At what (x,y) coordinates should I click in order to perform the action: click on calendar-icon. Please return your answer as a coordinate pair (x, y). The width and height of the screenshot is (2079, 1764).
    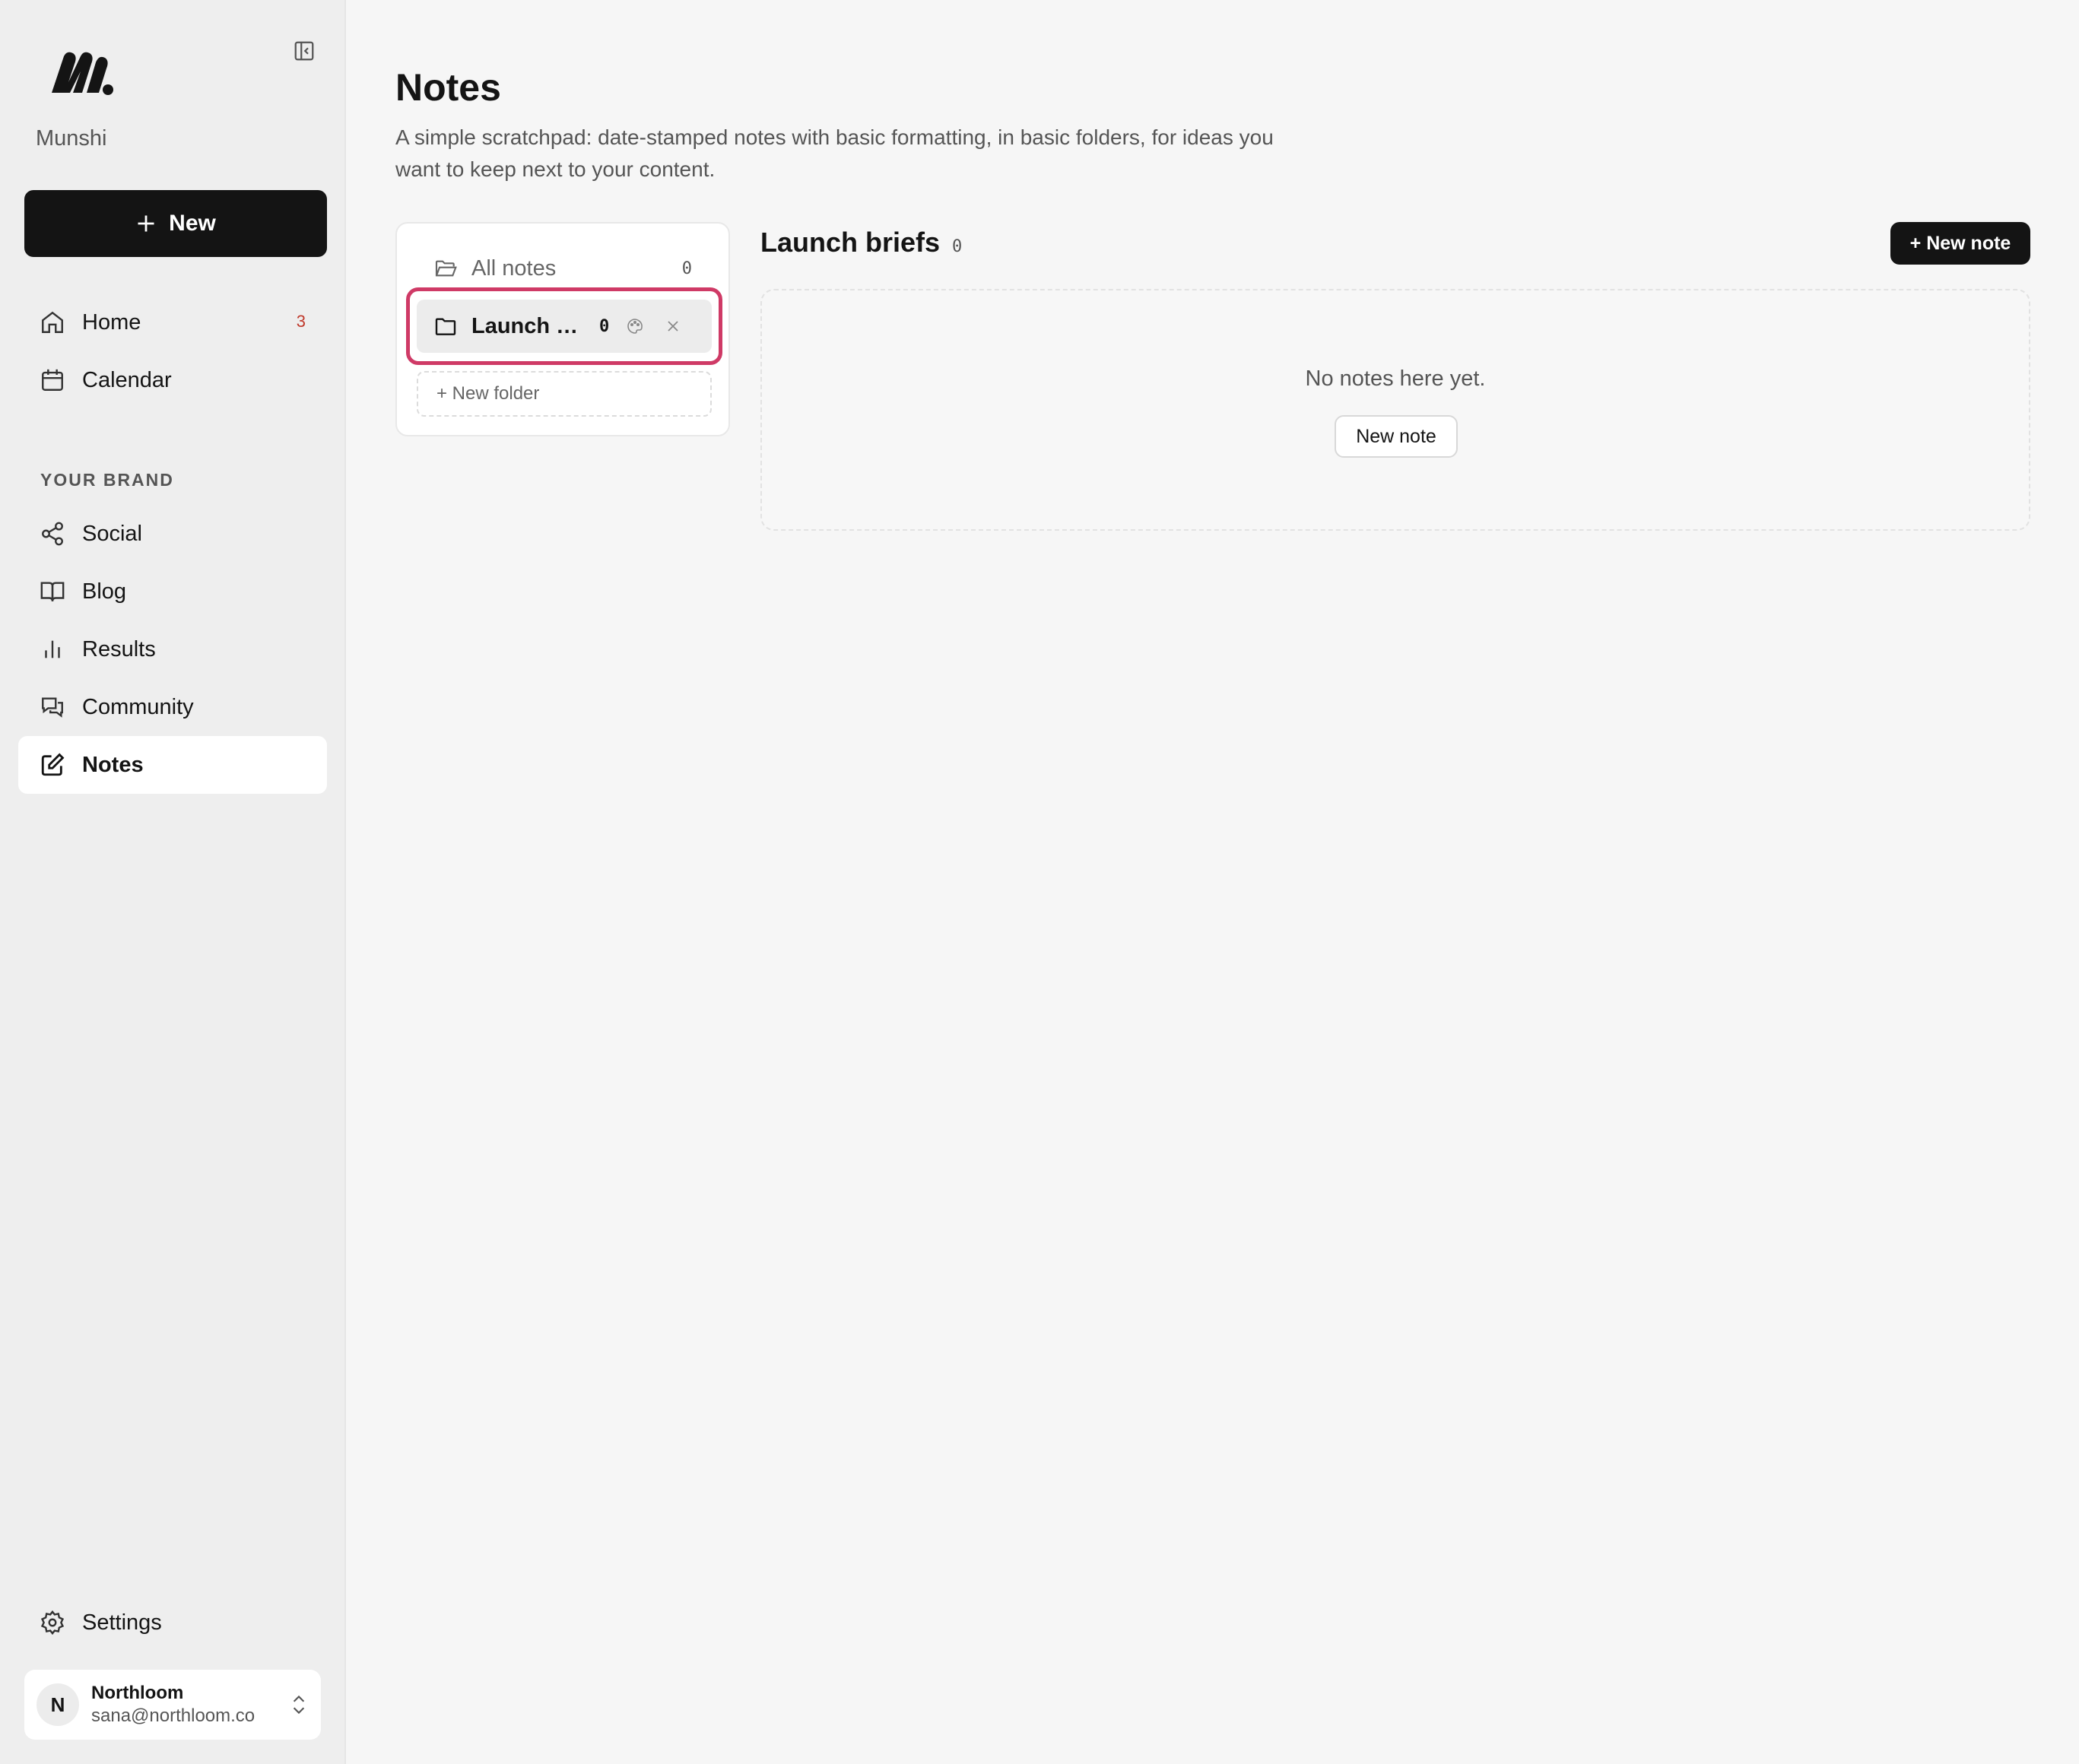
    Looking at the image, I should click on (52, 380).